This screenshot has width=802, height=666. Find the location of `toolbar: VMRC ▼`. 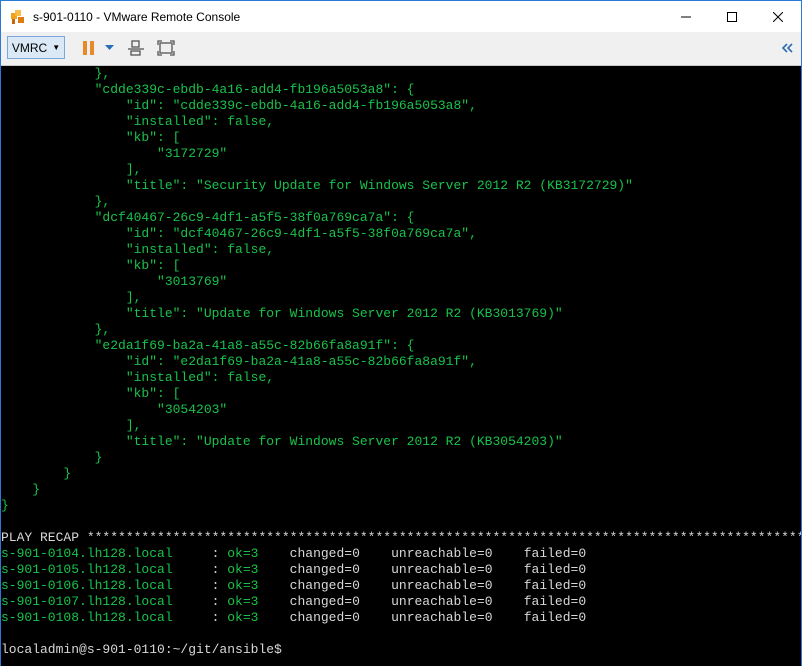

toolbar: VMRC ▼ is located at coordinates (401, 49).